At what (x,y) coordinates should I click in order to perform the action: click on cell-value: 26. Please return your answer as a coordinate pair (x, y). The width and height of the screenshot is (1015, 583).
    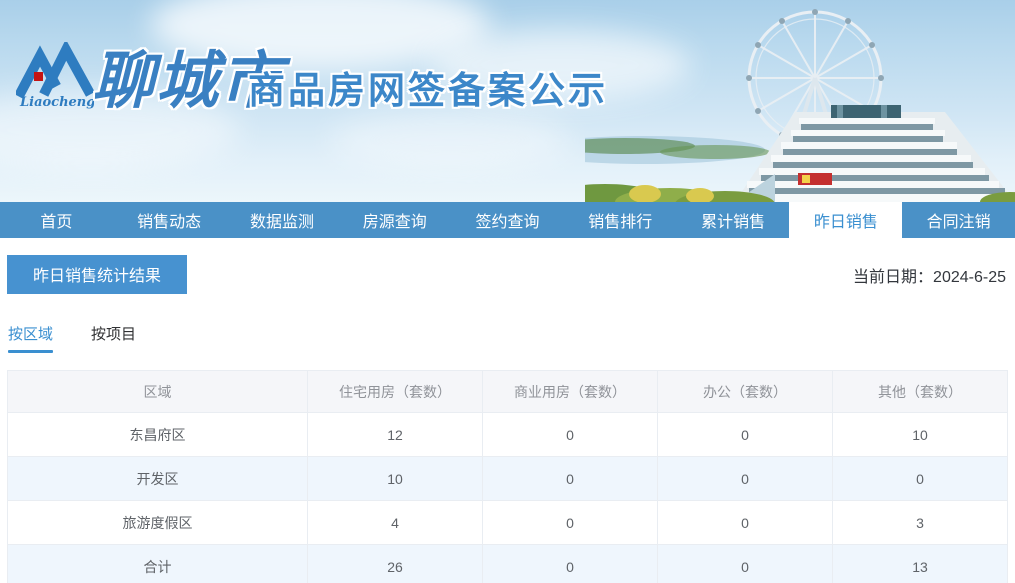
    Looking at the image, I should click on (395, 563).